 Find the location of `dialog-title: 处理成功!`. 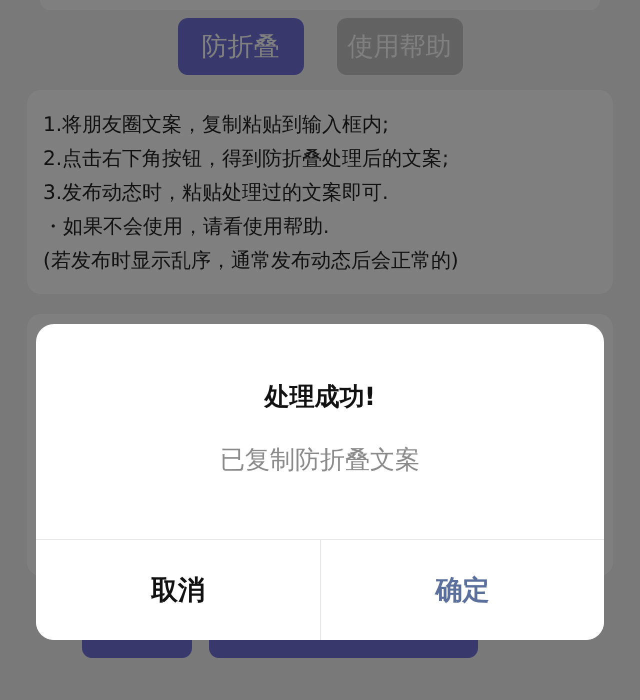

dialog-title: 处理成功! is located at coordinates (320, 397).